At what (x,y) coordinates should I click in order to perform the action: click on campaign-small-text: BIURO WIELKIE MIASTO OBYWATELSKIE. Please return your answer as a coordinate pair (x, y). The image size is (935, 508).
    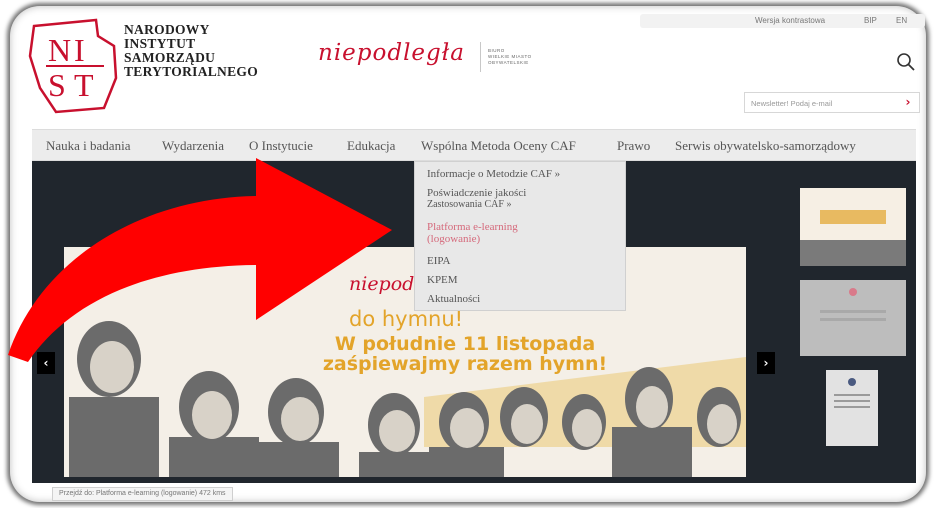
    Looking at the image, I should click on (510, 56).